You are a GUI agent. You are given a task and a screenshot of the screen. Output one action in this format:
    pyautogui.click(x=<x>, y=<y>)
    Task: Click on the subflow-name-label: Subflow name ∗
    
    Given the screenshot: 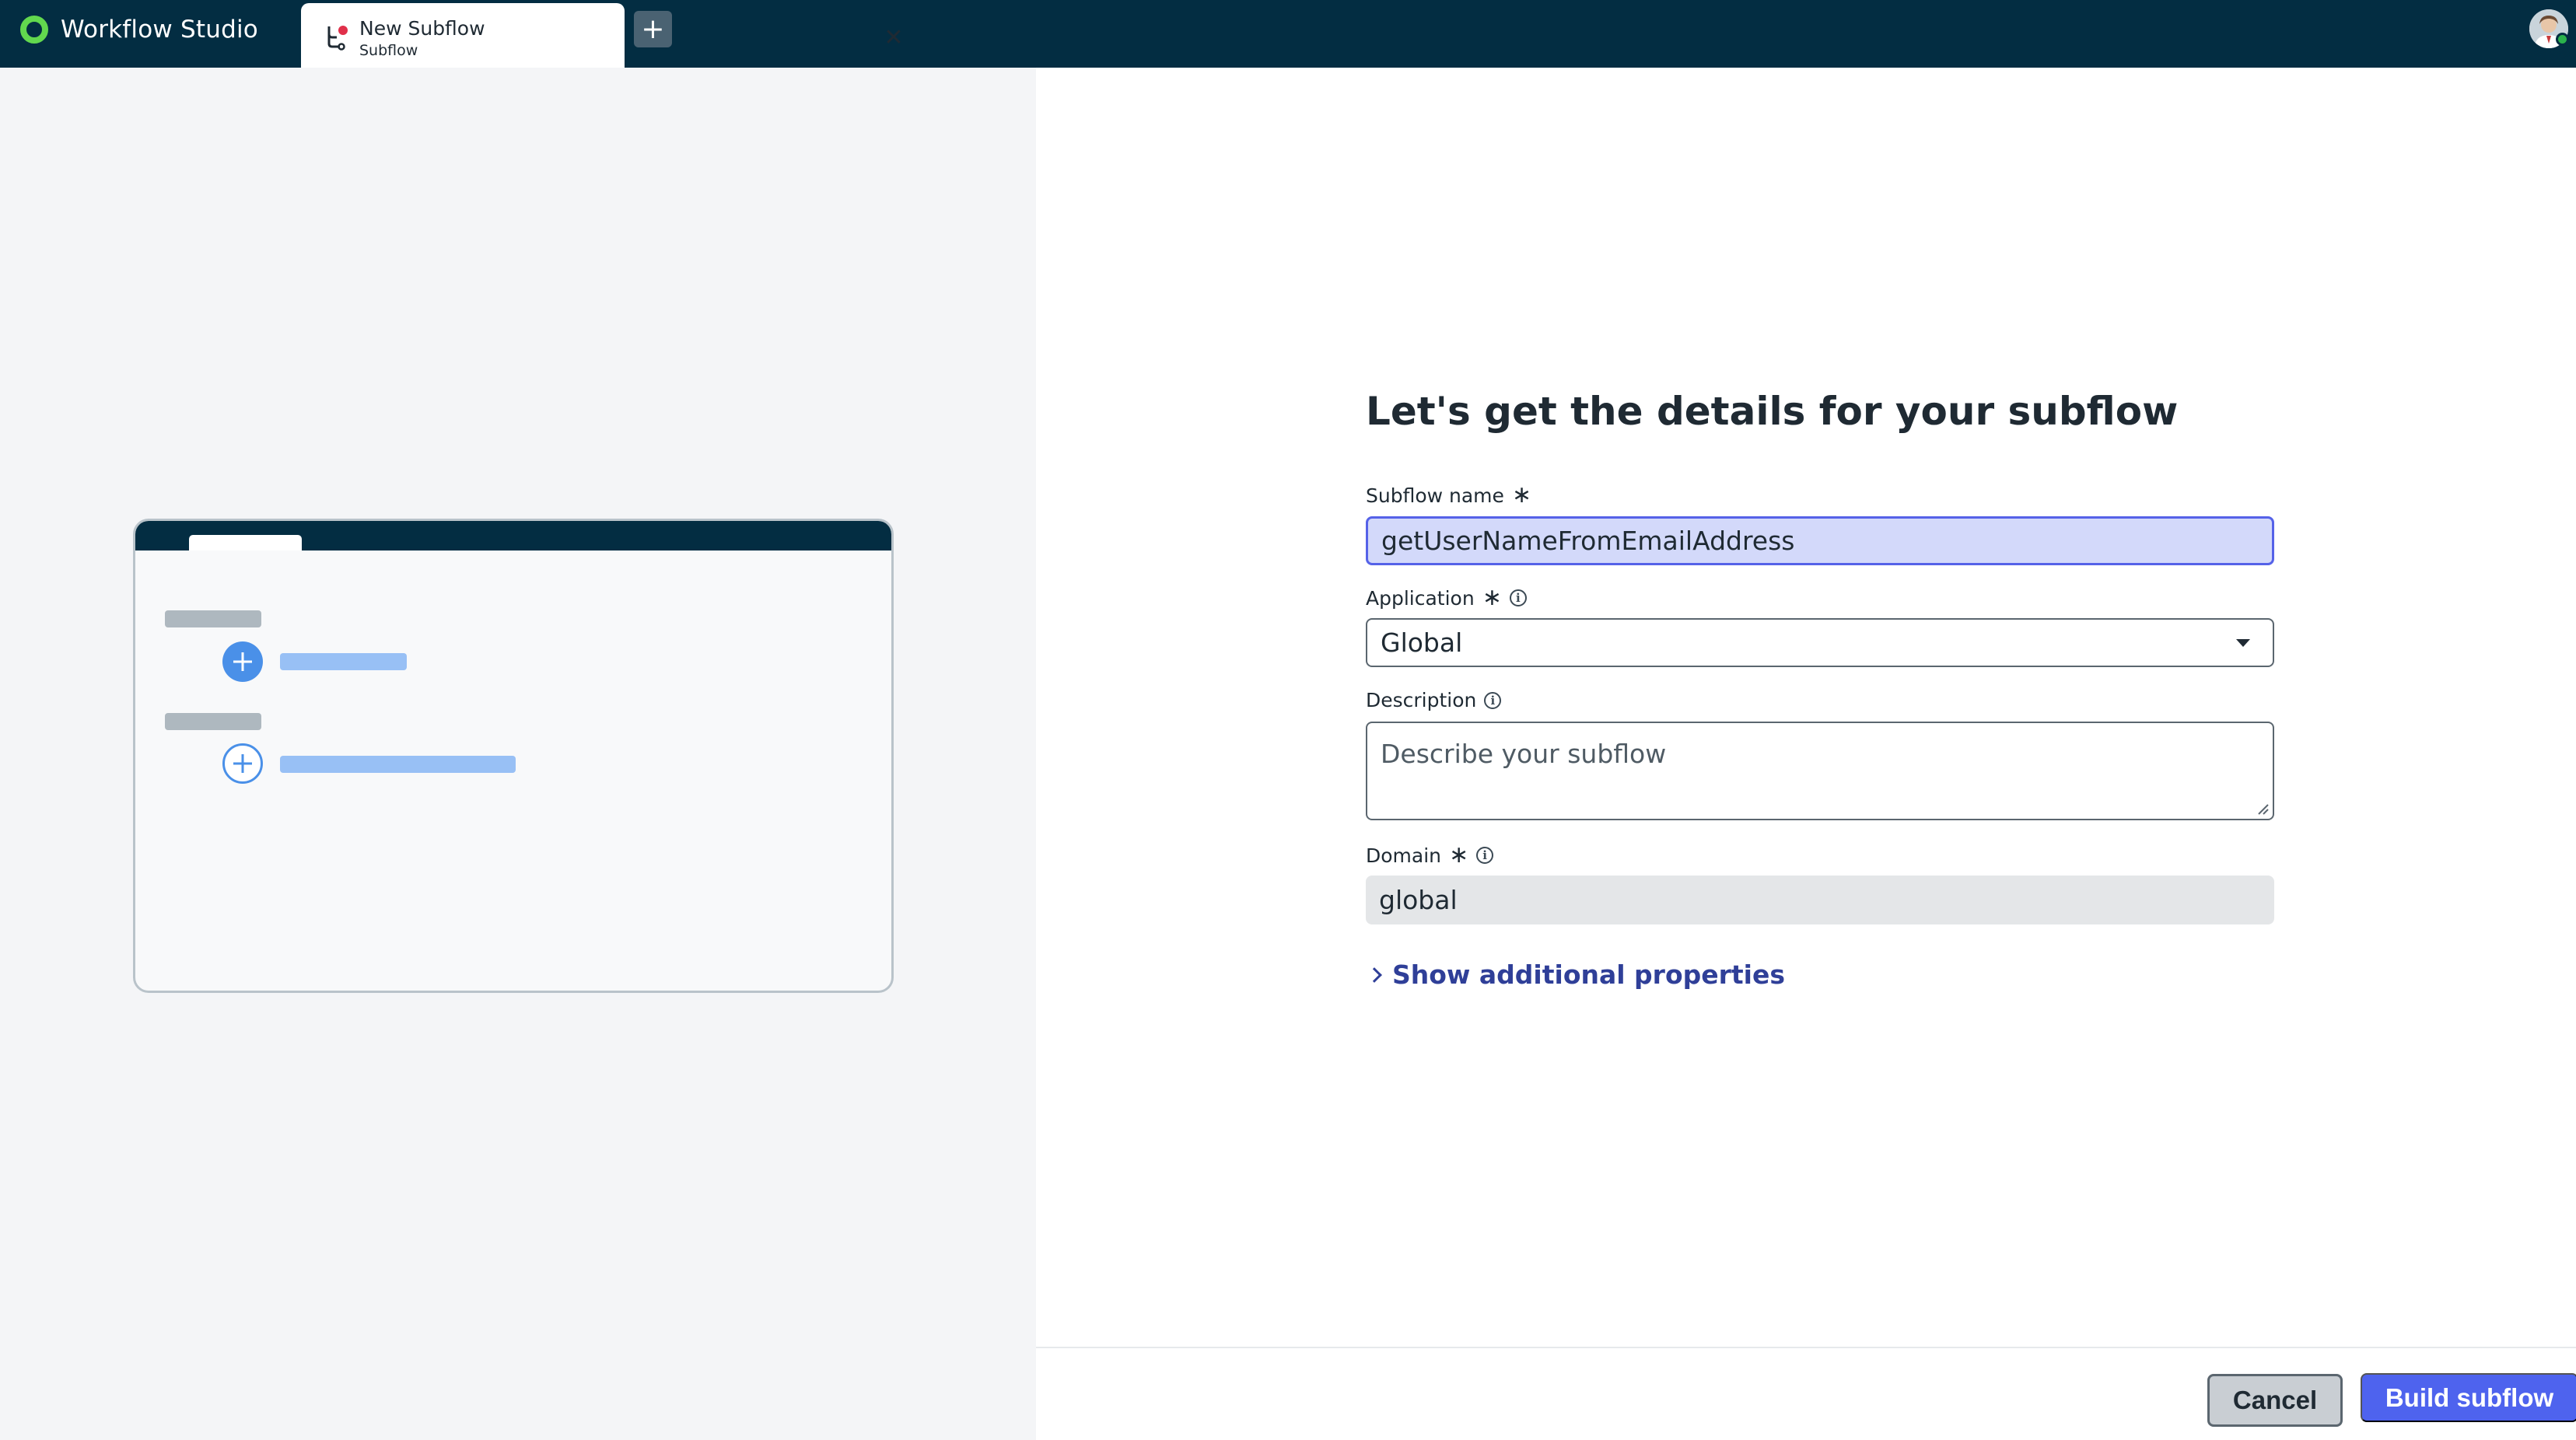 What is the action you would take?
    pyautogui.click(x=1448, y=496)
    